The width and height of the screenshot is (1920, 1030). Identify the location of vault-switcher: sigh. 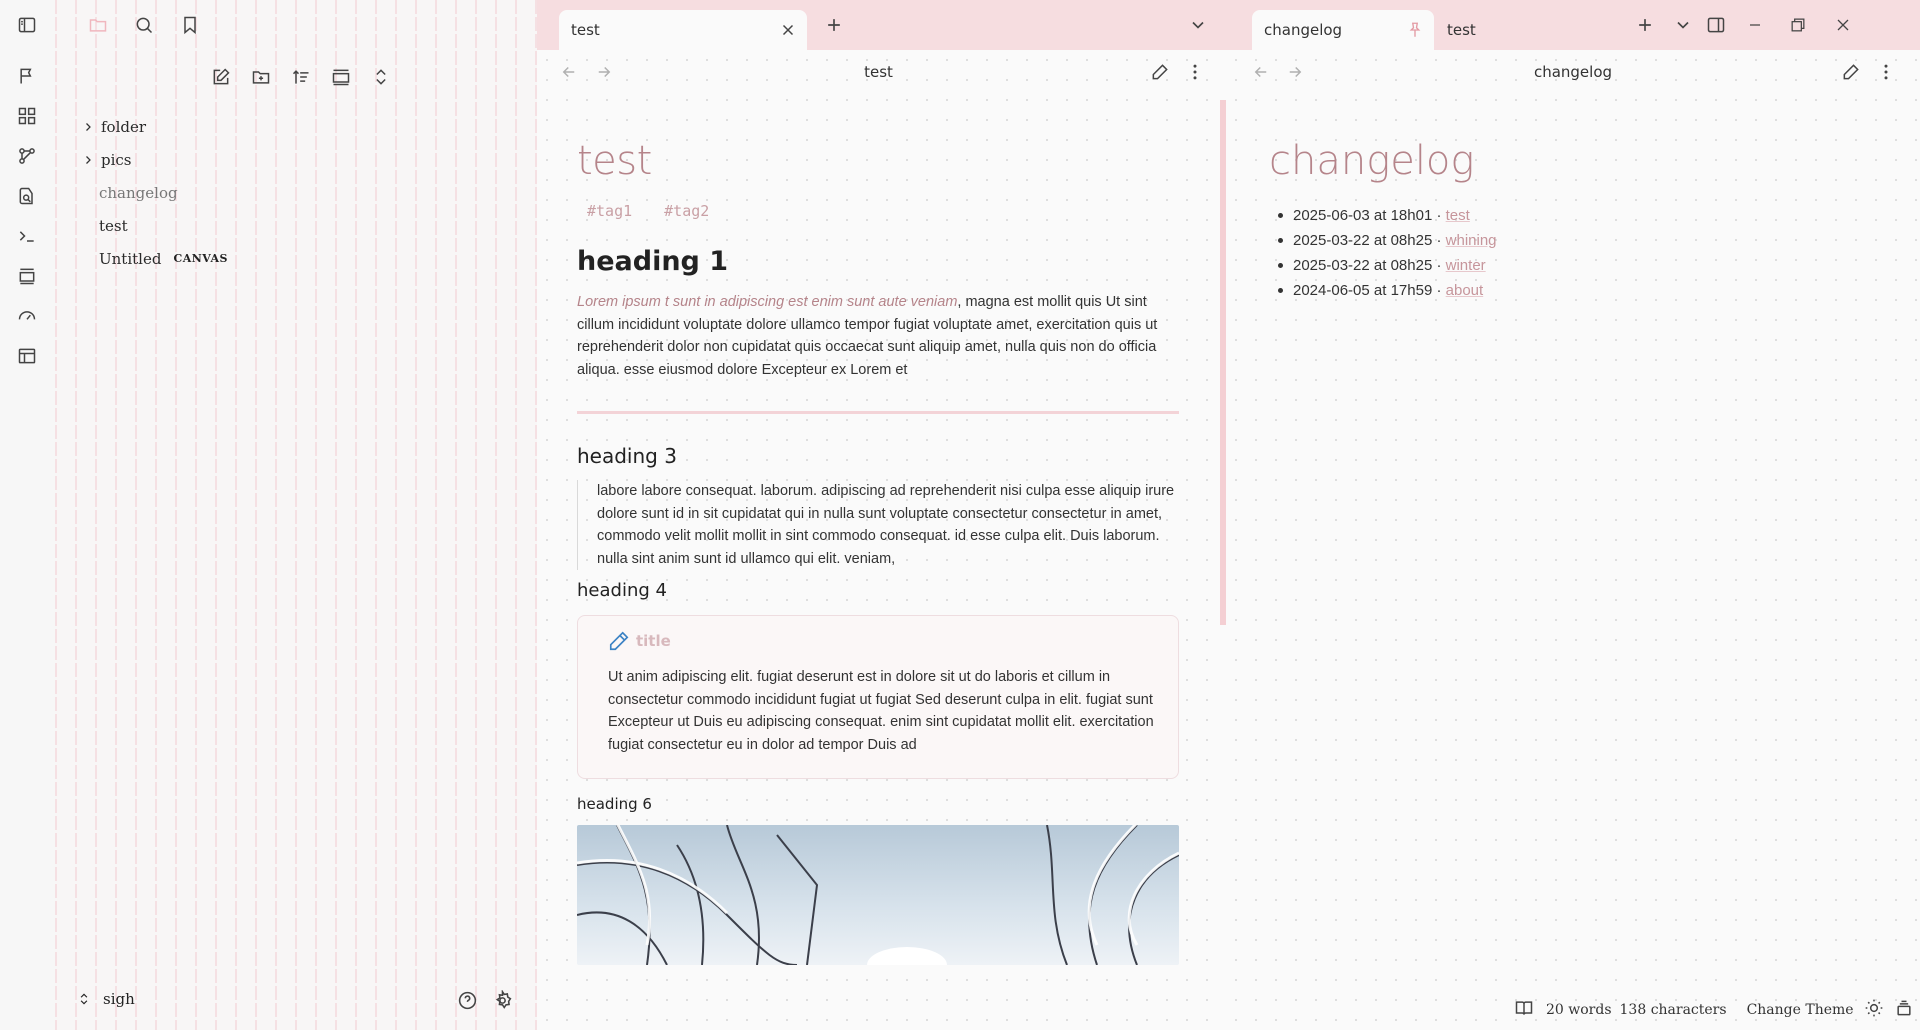
(106, 999).